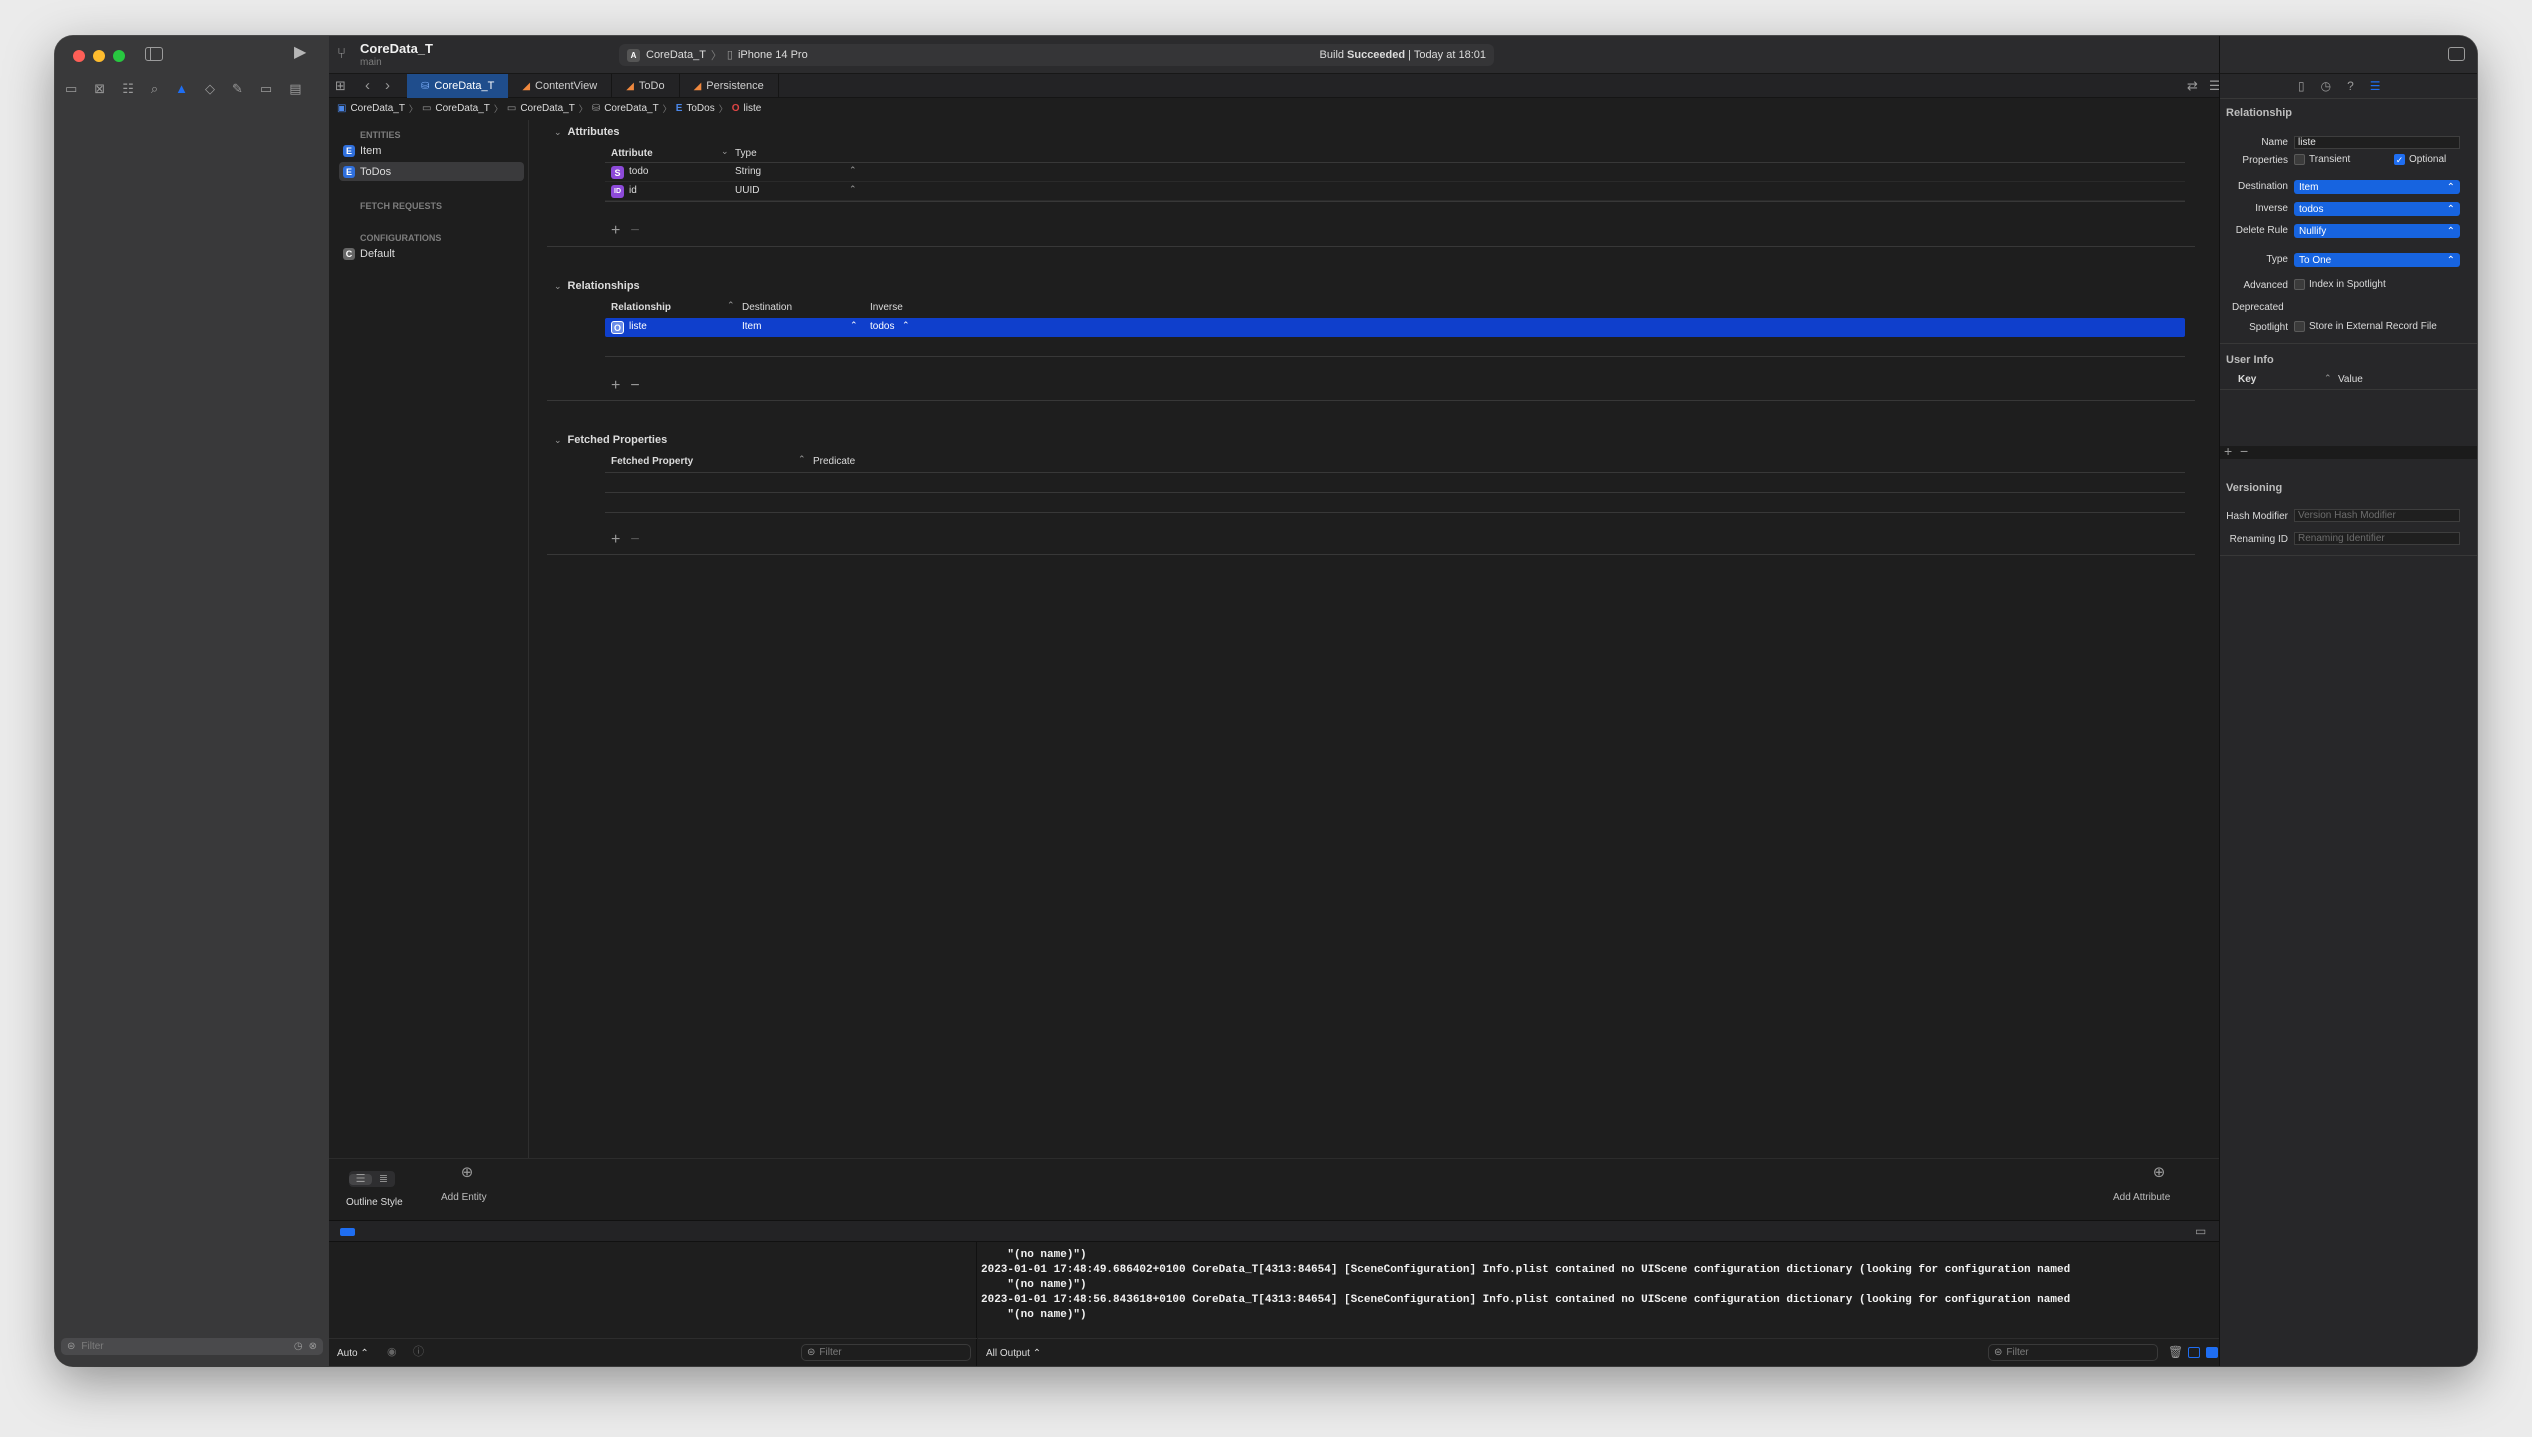  What do you see at coordinates (128, 88) in the screenshot?
I see `symbol-navigator-icon: ☷` at bounding box center [128, 88].